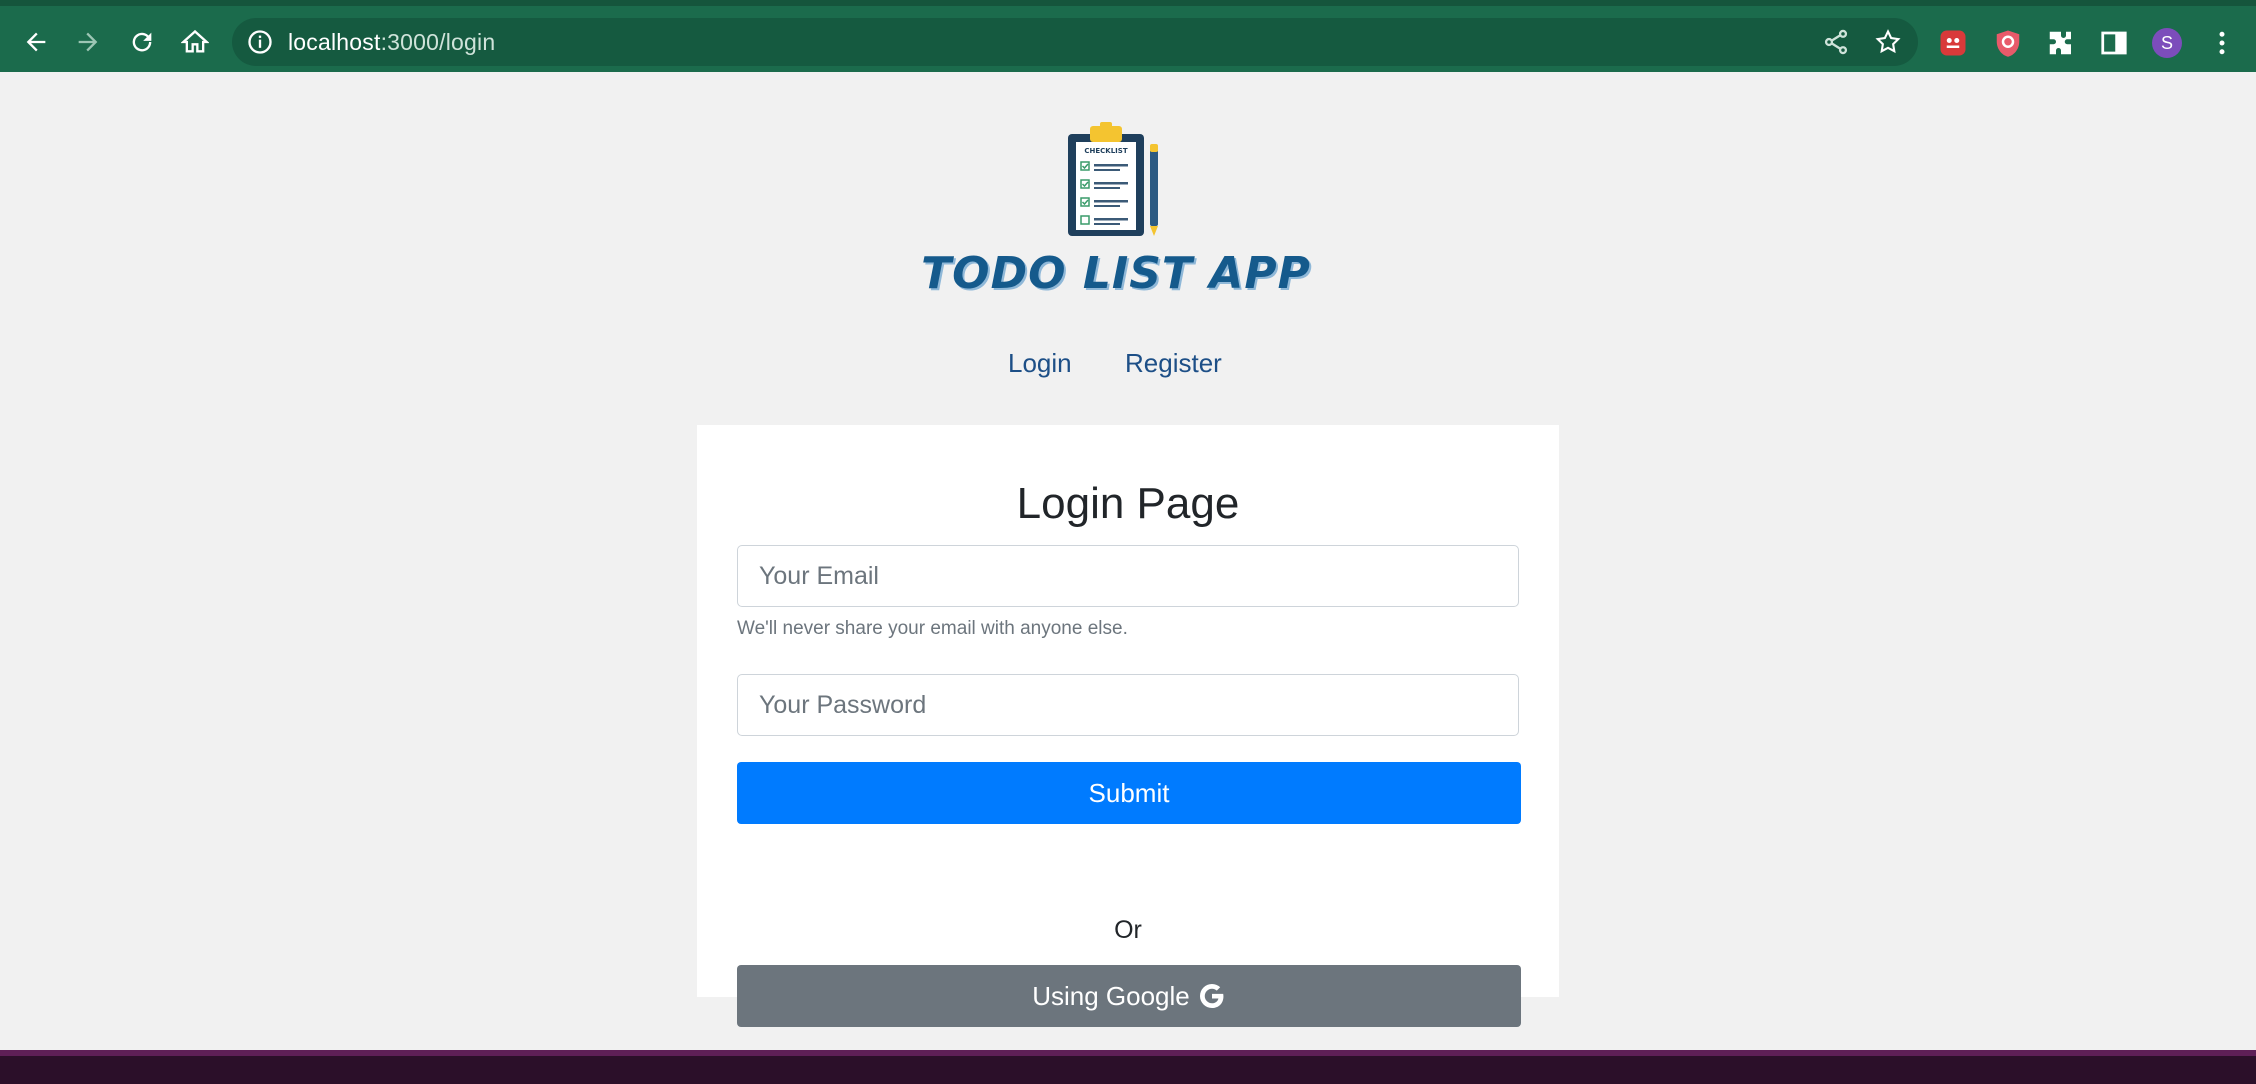  What do you see at coordinates (1116, 273) in the screenshot?
I see `app-title: TODO LIST APP` at bounding box center [1116, 273].